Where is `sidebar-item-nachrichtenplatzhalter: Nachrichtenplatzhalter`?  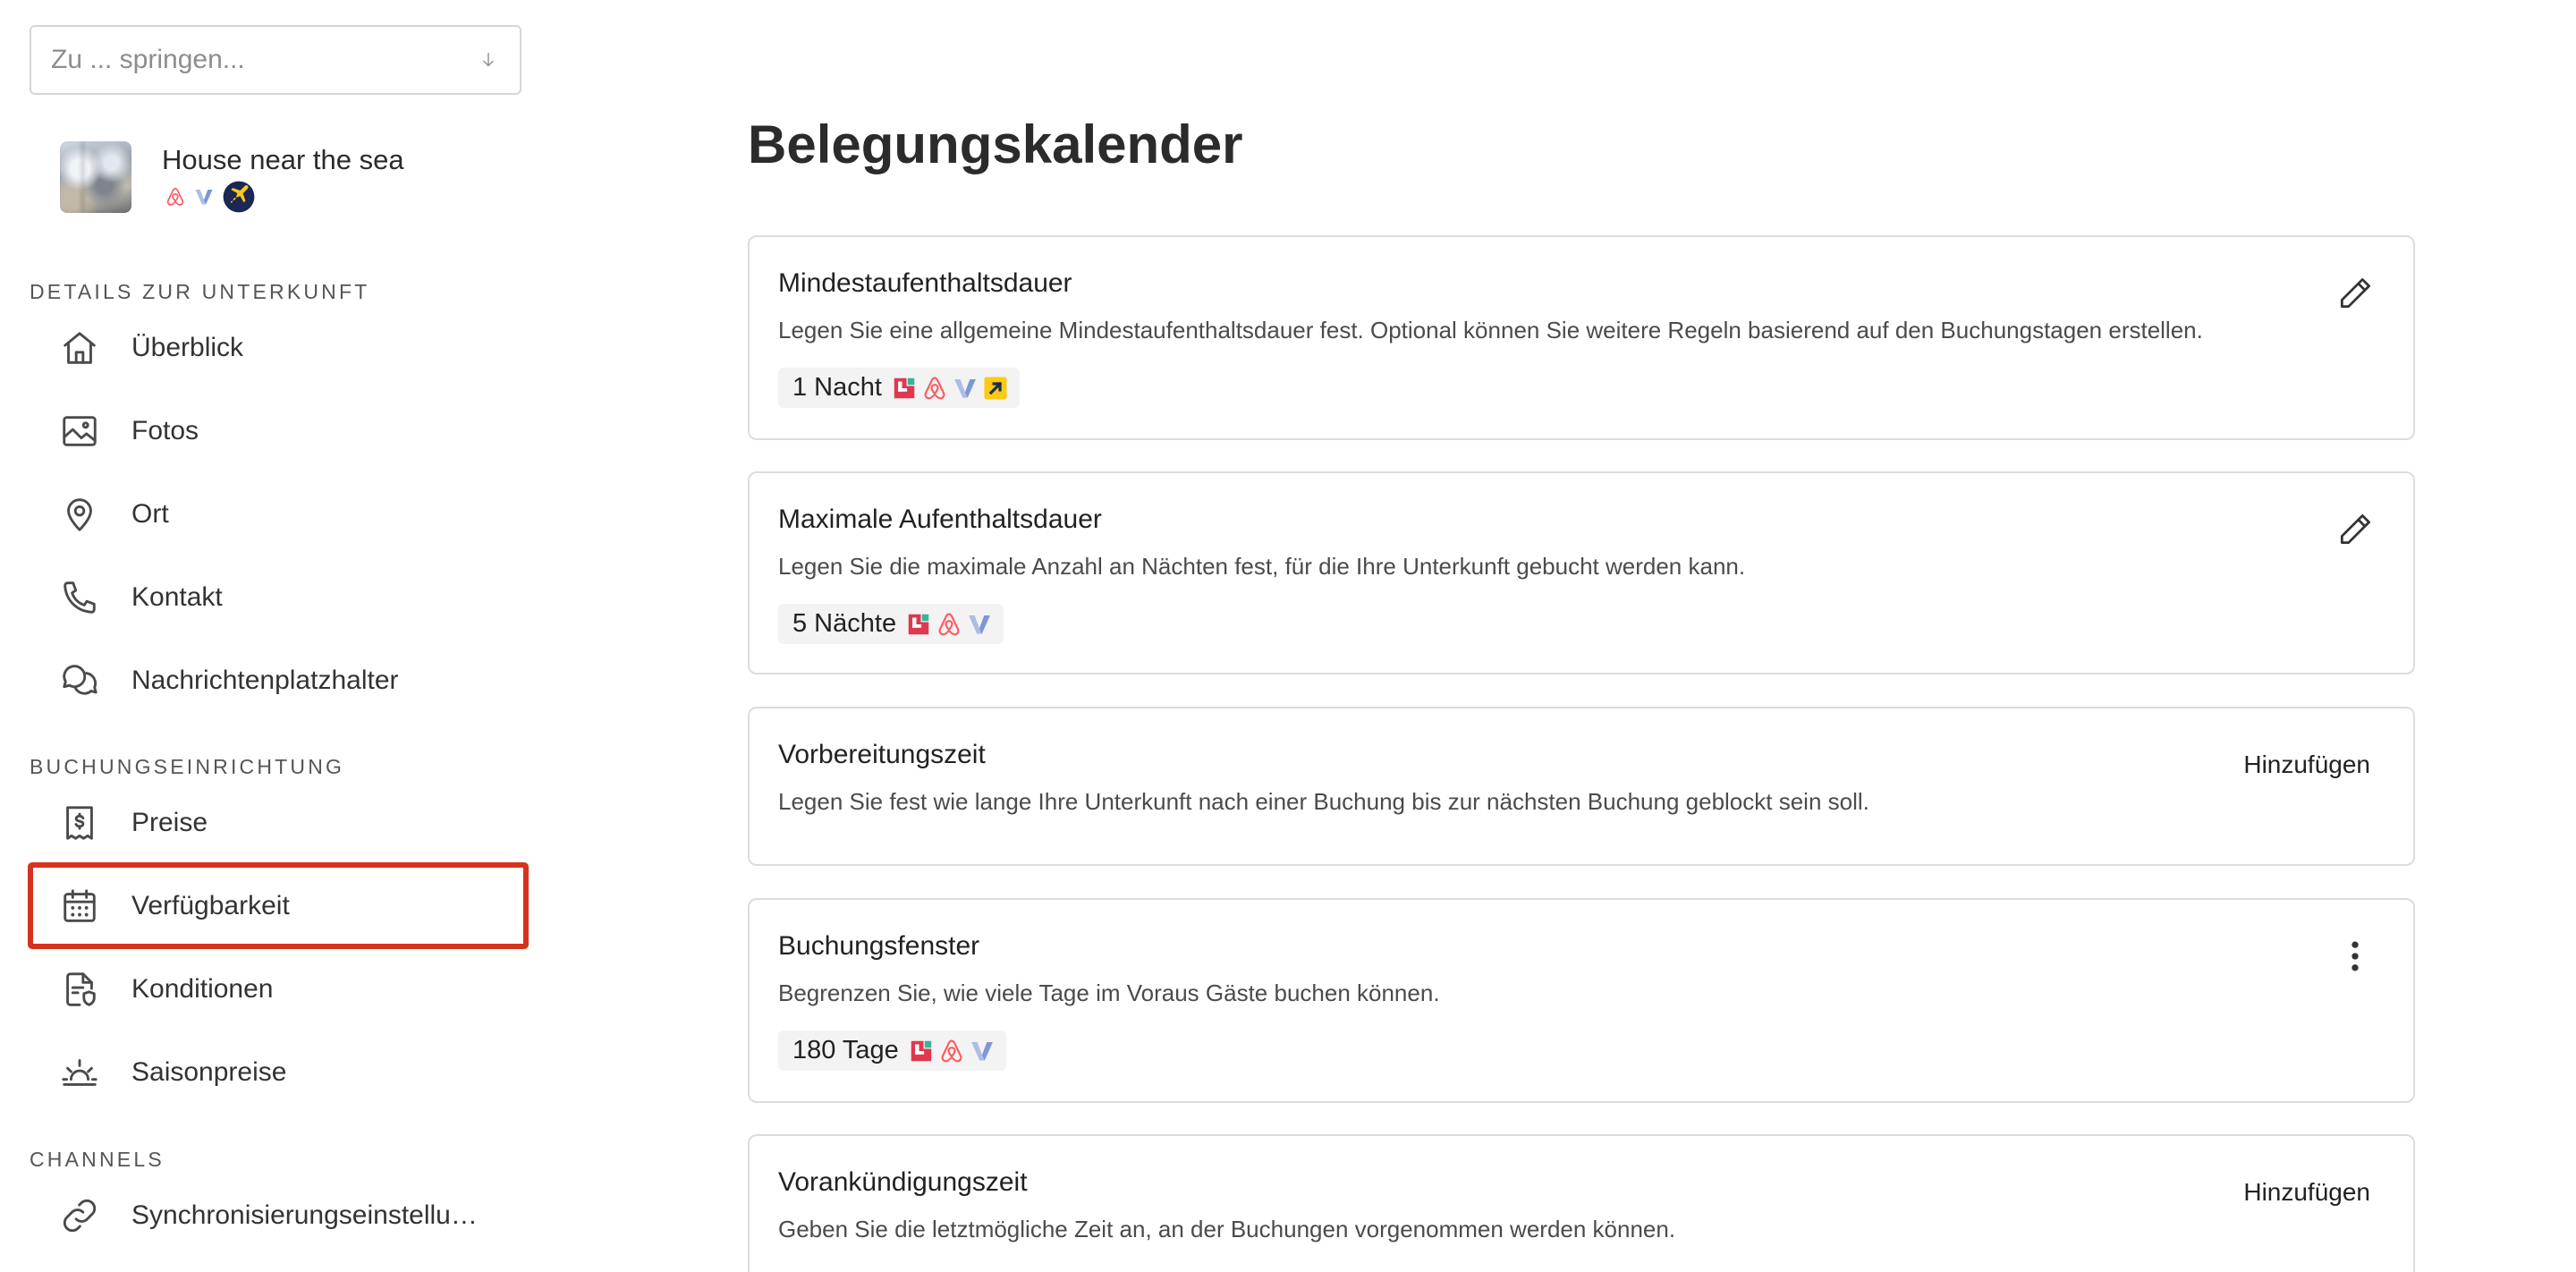 sidebar-item-nachrichtenplatzhalter: Nachrichtenplatzhalter is located at coordinates (278, 680).